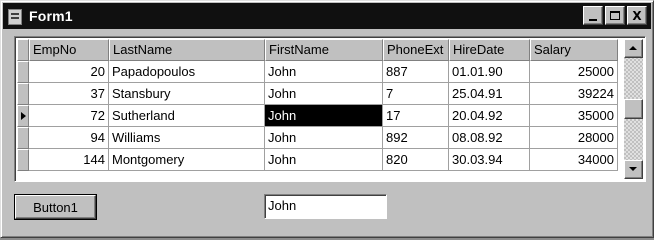 This screenshot has height=240, width=654. What do you see at coordinates (187, 138) in the screenshot?
I see `cell-lastname: Williams` at bounding box center [187, 138].